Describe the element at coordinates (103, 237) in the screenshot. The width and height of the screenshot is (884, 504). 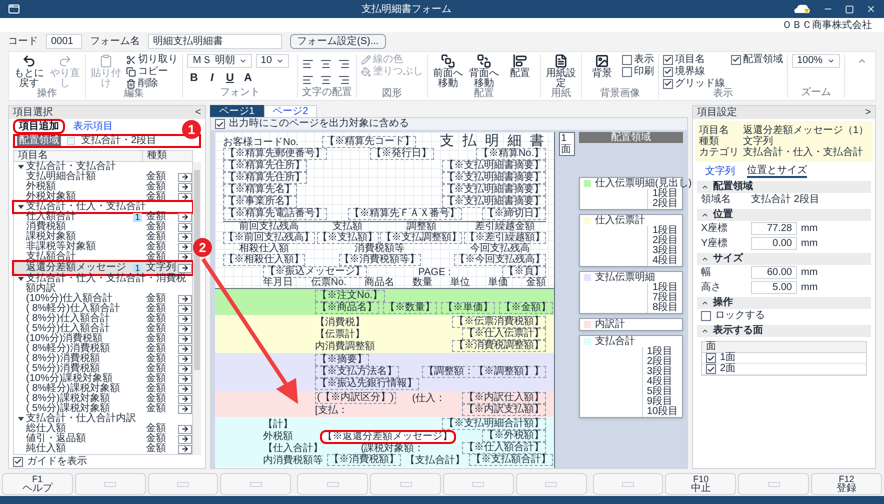
I see `tree-item-row: 課税対象額 金額` at that location.